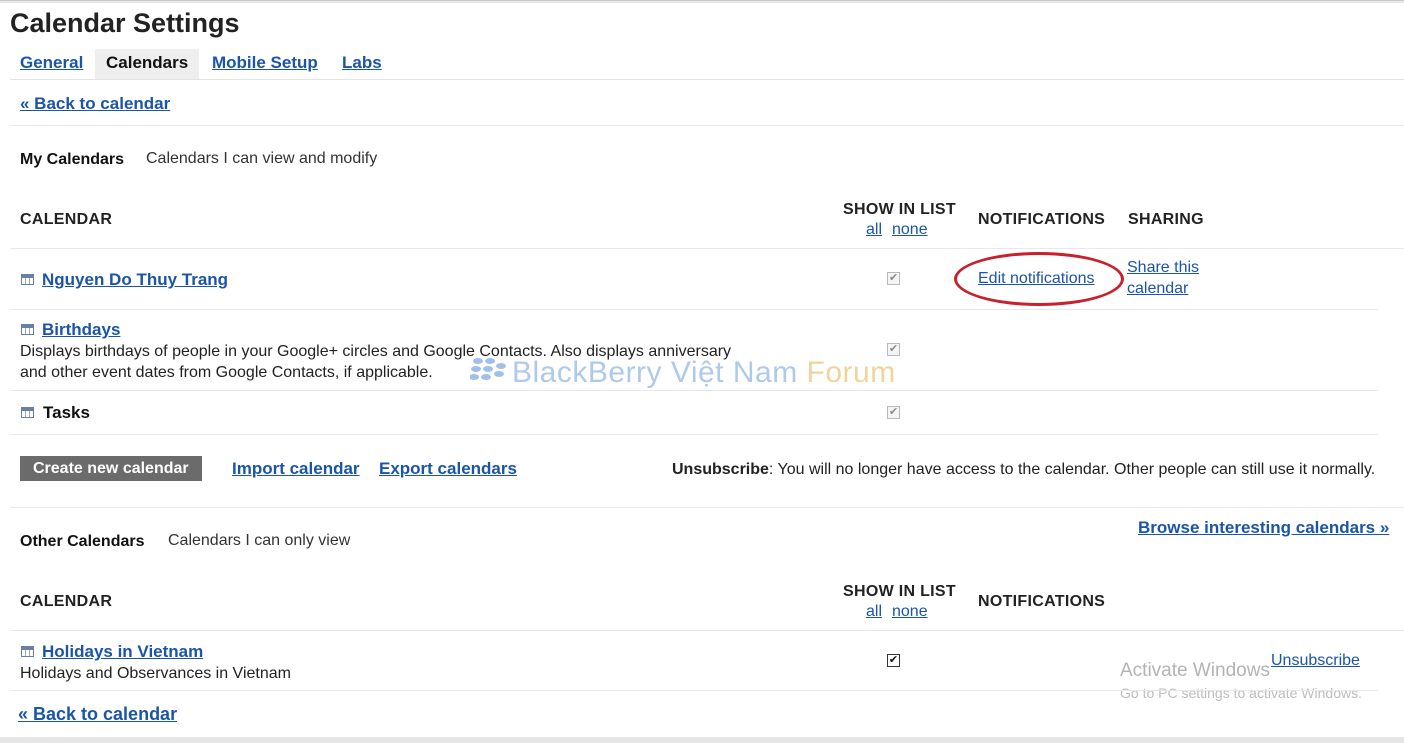 This screenshot has width=1404, height=743. I want to click on create-new-calendar-button: Create new calendar, so click(111, 468).